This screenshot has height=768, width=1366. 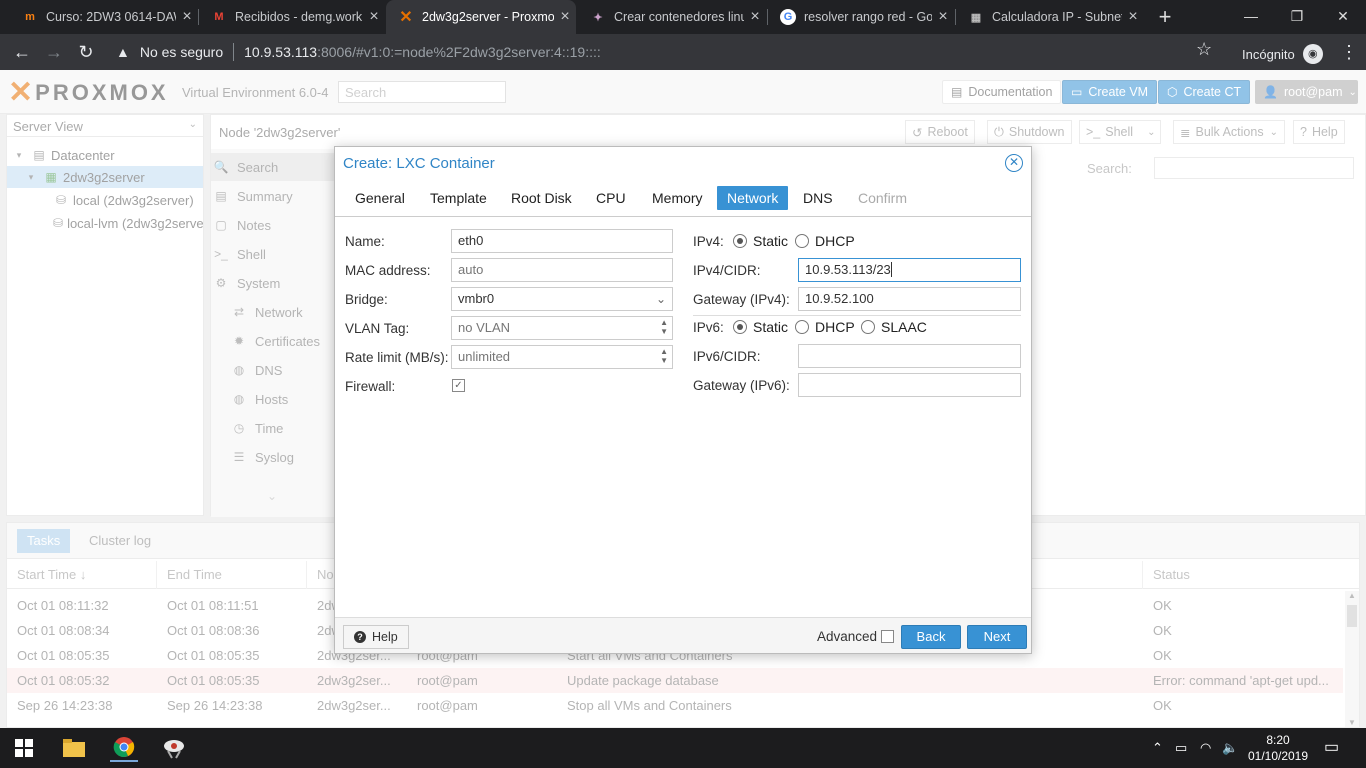 I want to click on tab-dns: DNS, so click(x=818, y=198).